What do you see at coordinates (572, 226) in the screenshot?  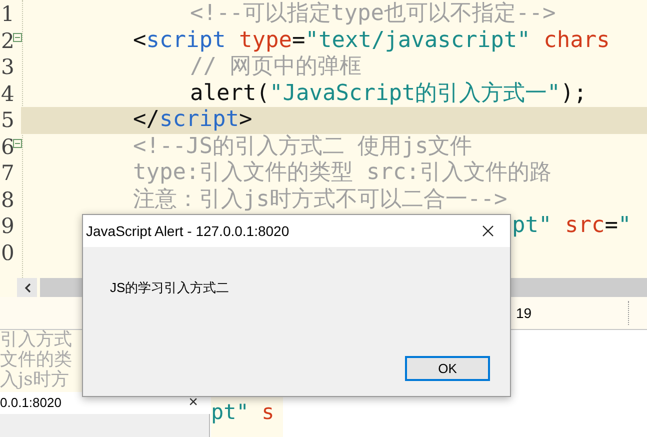 I see `code-line: pt" src="` at bounding box center [572, 226].